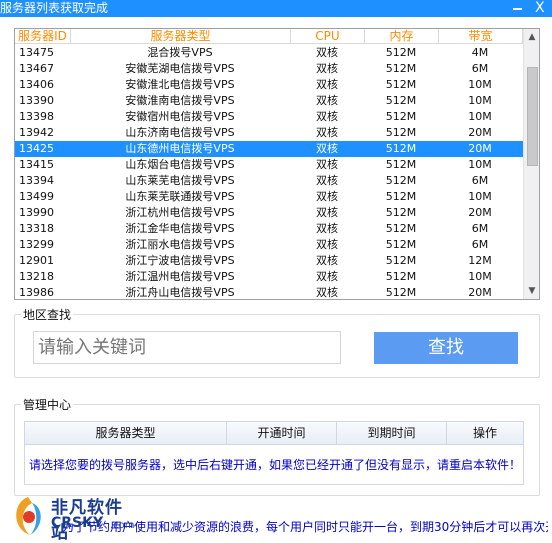 The image size is (552, 543). Describe the element at coordinates (269, 181) in the screenshot. I see `table-row: 13394 山东莱芜电信拨号VPS 双核 512M 6M` at that location.